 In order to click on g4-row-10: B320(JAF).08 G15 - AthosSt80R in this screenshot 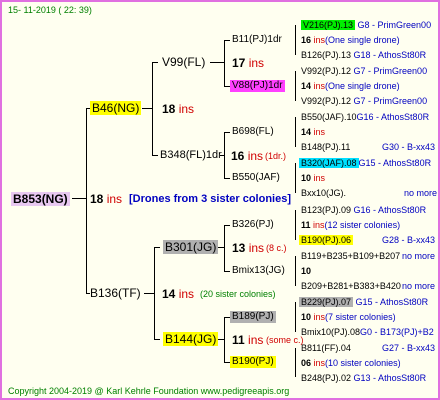, I will do `click(365, 163)`.